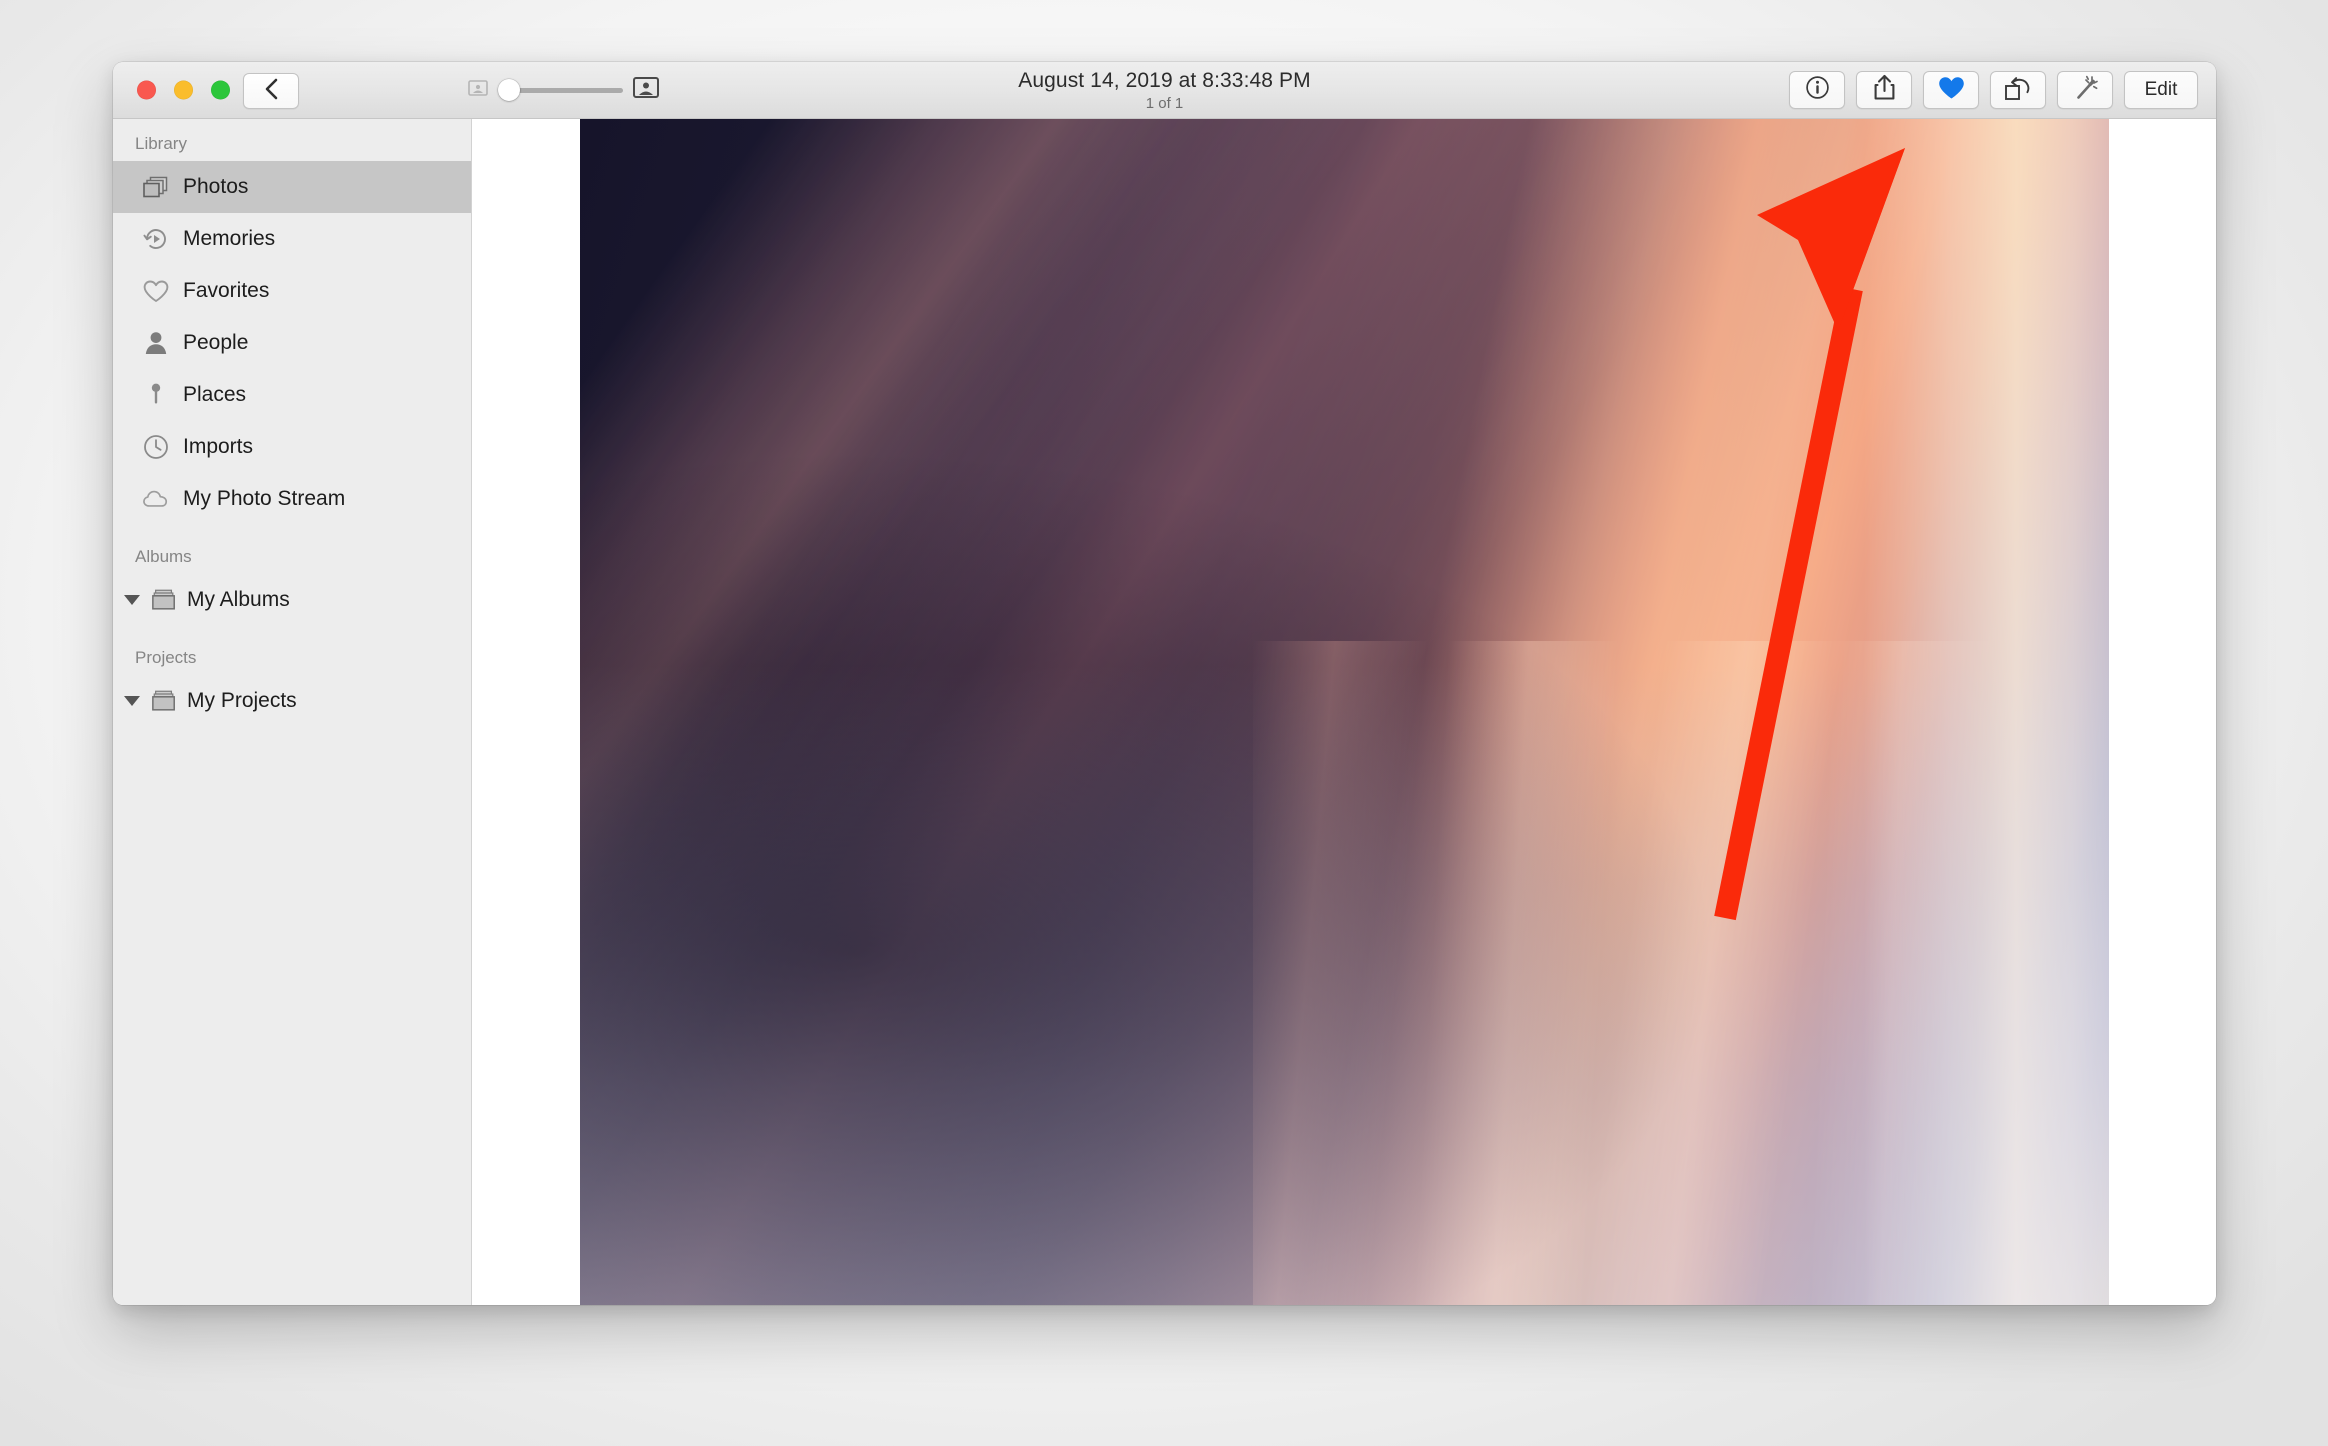 The width and height of the screenshot is (2328, 1446). Describe the element at coordinates (229, 238) in the screenshot. I see `sidebar-item-label: Memories` at that location.